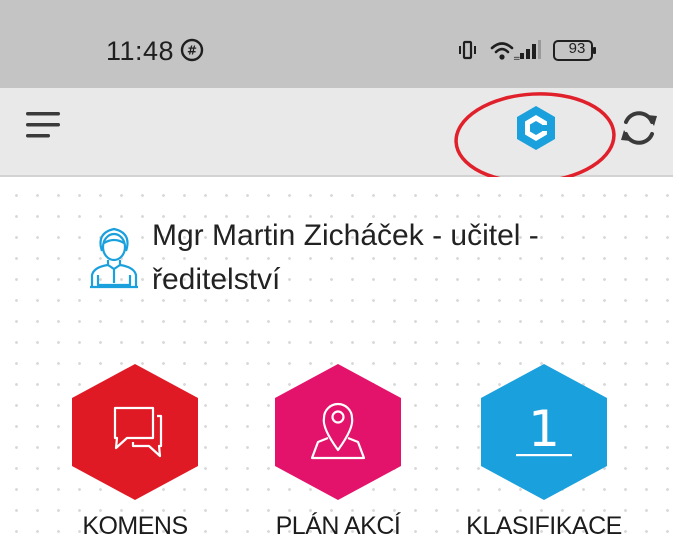  Describe the element at coordinates (577, 48) in the screenshot. I see `battery-level: 93` at that location.